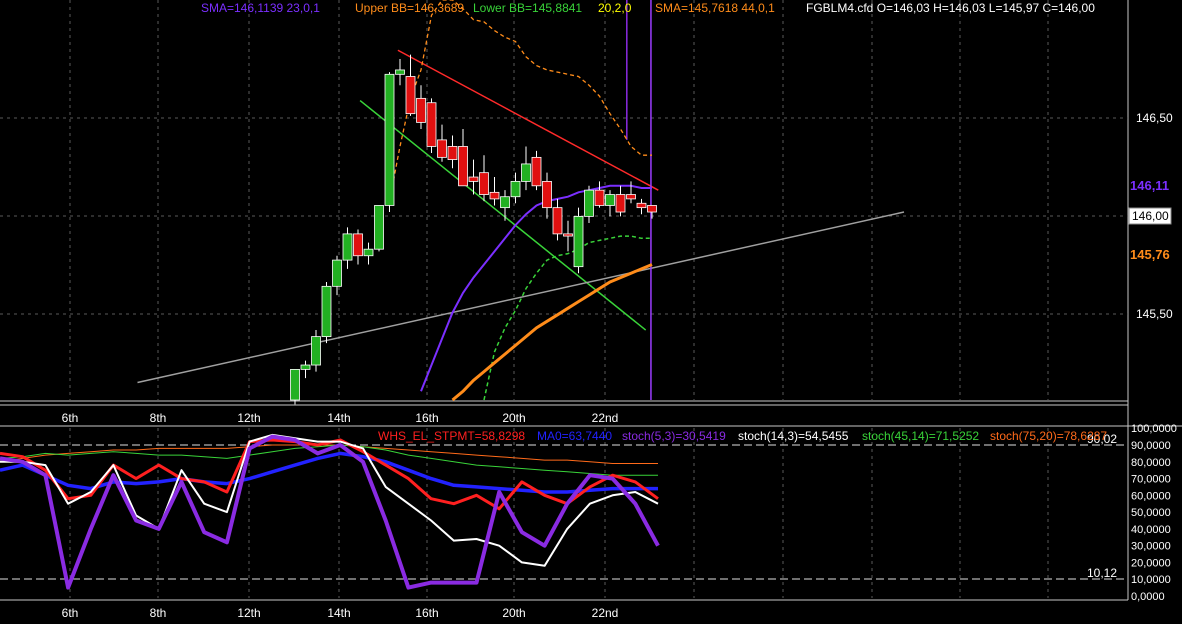 The width and height of the screenshot is (1182, 624). What do you see at coordinates (1048, 436) in the screenshot?
I see `osc-legend-item: stoch(75,20)=78,6287` at bounding box center [1048, 436].